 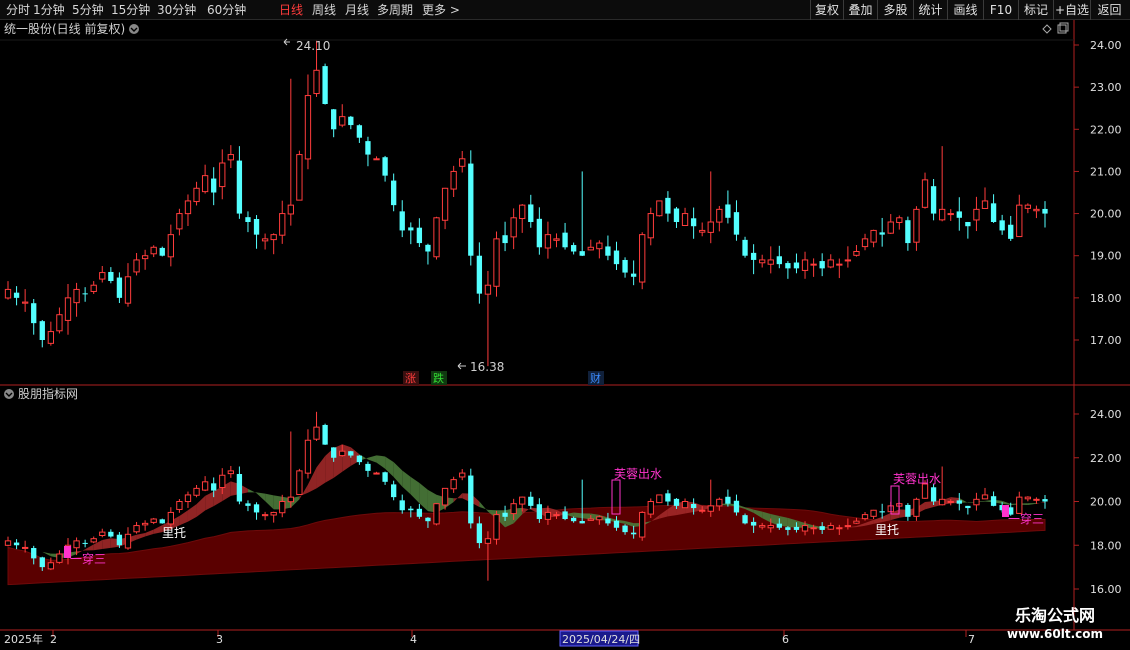 What do you see at coordinates (785, 639) in the screenshot?
I see `svg-text: 6` at bounding box center [785, 639].